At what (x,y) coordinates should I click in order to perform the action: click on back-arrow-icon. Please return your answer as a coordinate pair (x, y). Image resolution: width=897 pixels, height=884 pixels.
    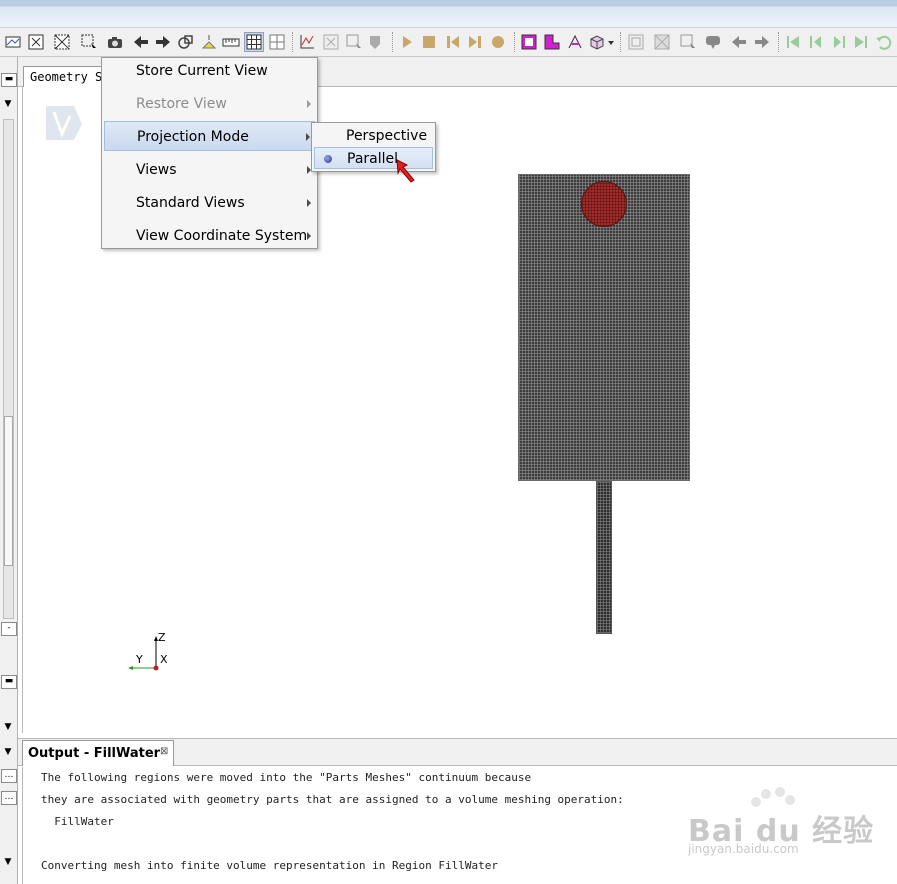
    Looking at the image, I should click on (141, 42).